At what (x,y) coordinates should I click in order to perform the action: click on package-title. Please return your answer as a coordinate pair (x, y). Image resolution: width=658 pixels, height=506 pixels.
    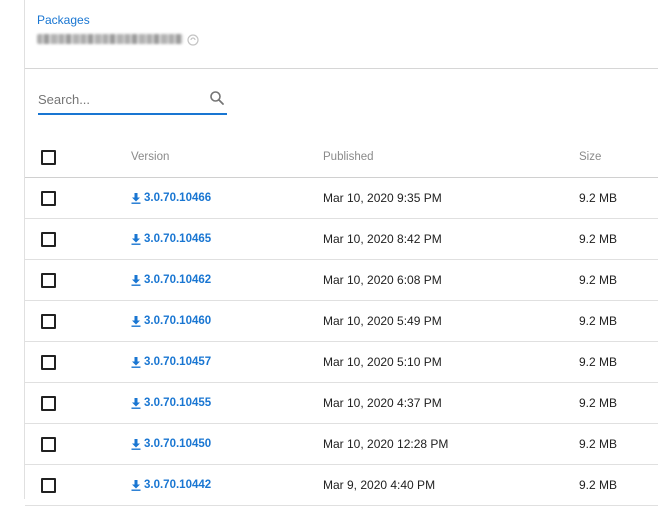
    Looking at the image, I should click on (118, 39).